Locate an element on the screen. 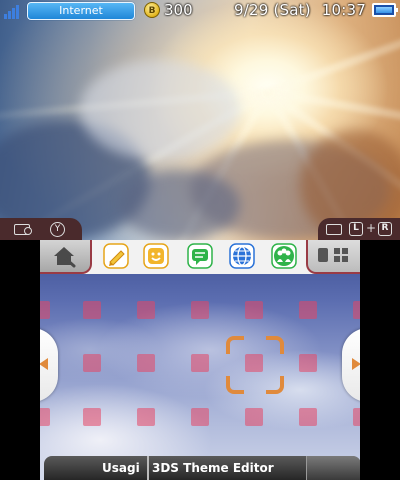 This screenshot has height=480, width=400. app-slot-selected is located at coordinates (254, 363).